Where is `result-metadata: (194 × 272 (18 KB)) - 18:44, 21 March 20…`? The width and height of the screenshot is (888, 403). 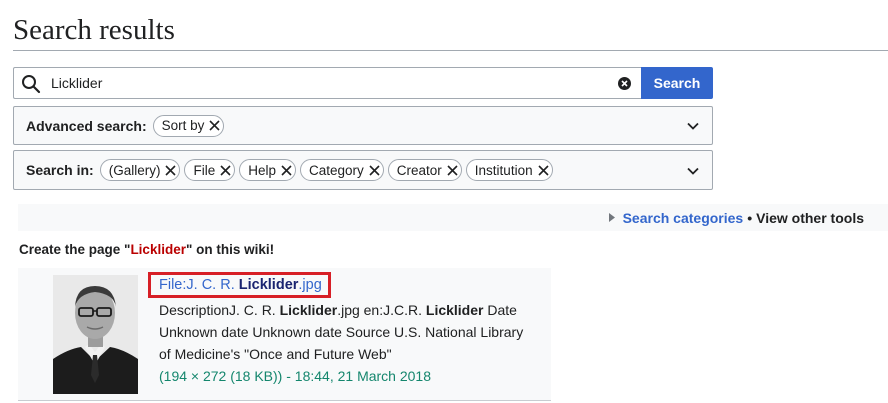
result-metadata: (194 × 272 (18 KB)) - 18:44, 21 March 20… is located at coordinates (295, 376).